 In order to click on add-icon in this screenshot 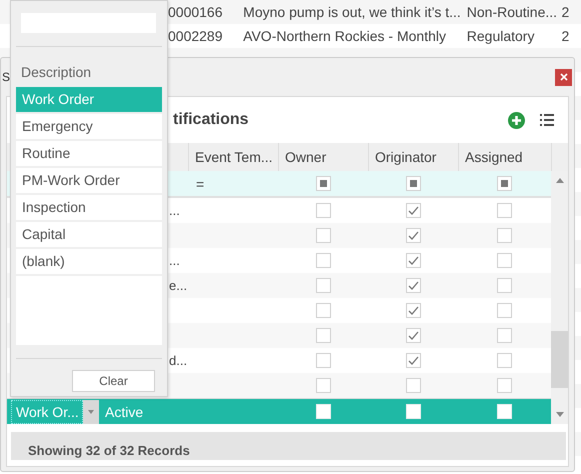, I will do `click(516, 120)`.